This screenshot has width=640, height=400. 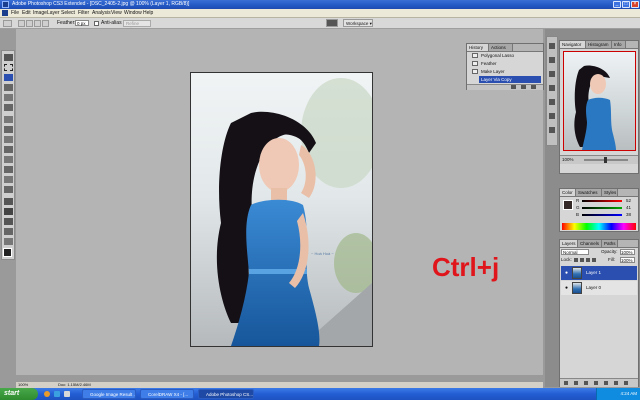 What do you see at coordinates (552, 102) in the screenshot?
I see `character-icon` at bounding box center [552, 102].